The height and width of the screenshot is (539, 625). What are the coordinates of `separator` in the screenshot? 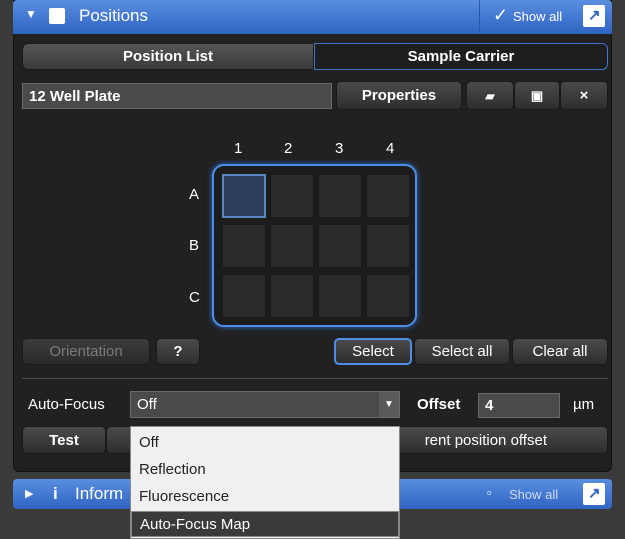 It's located at (315, 378).